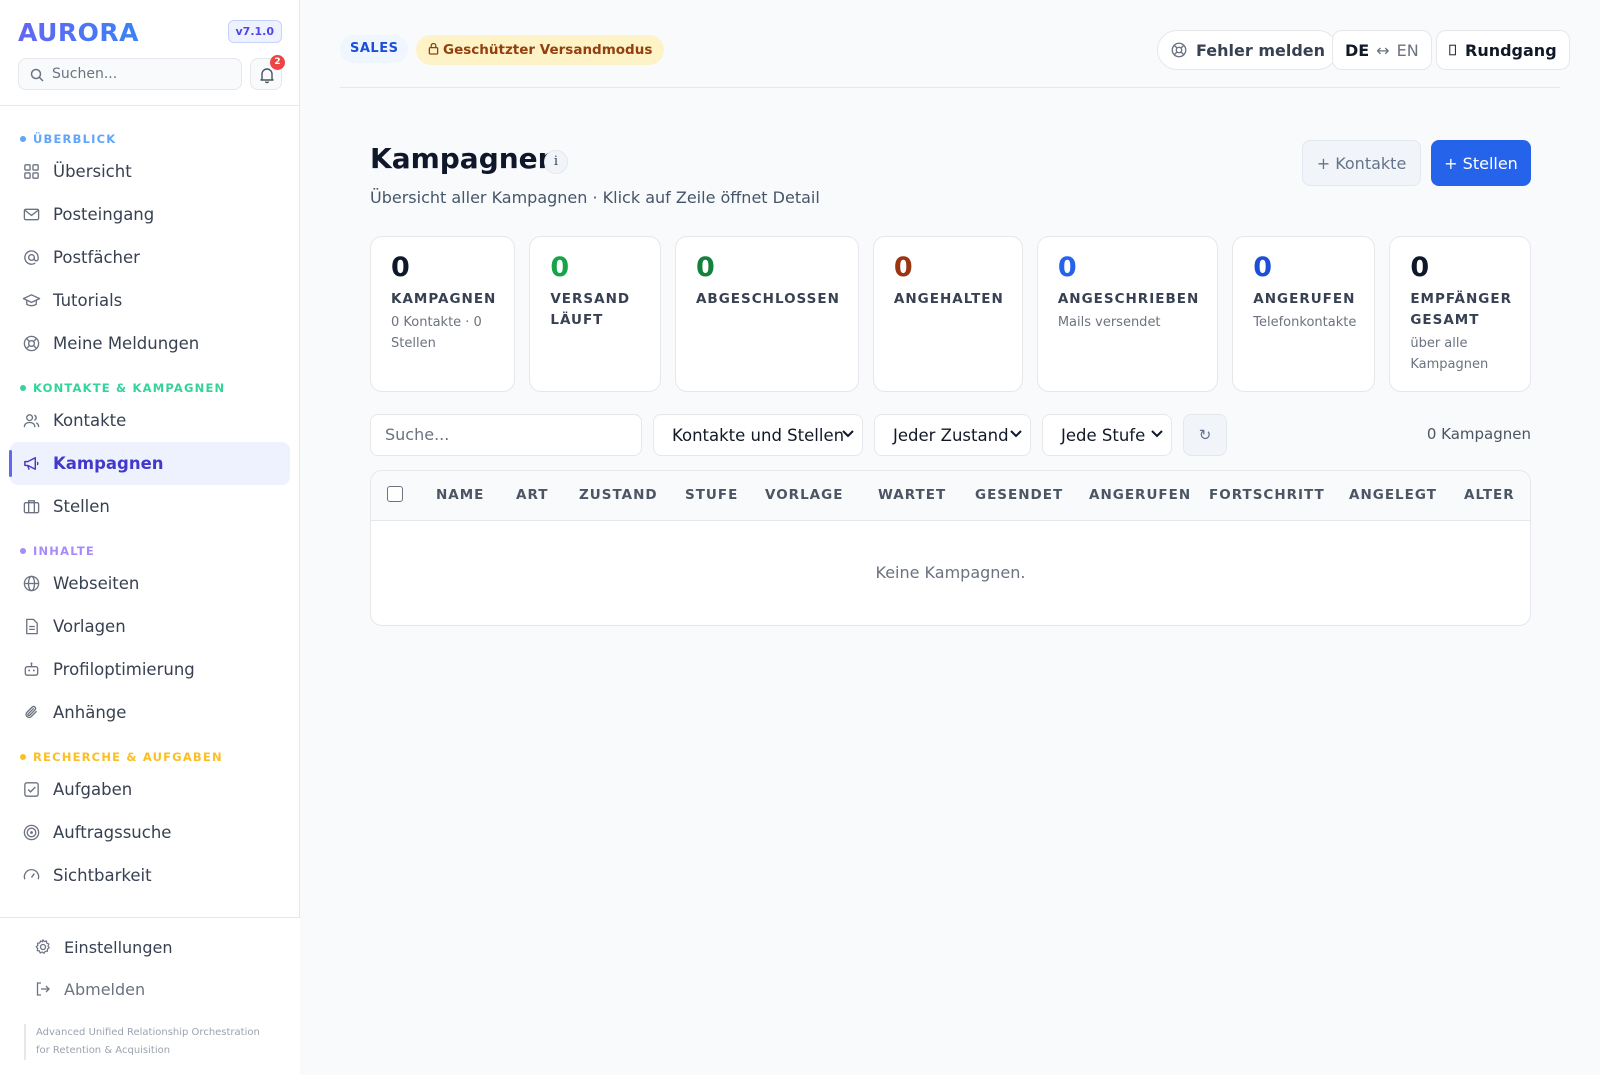 Image resolution: width=1600 pixels, height=1075 pixels. Describe the element at coordinates (150, 712) in the screenshot. I see `sidebar-item-anhaenge: Anhänge` at that location.